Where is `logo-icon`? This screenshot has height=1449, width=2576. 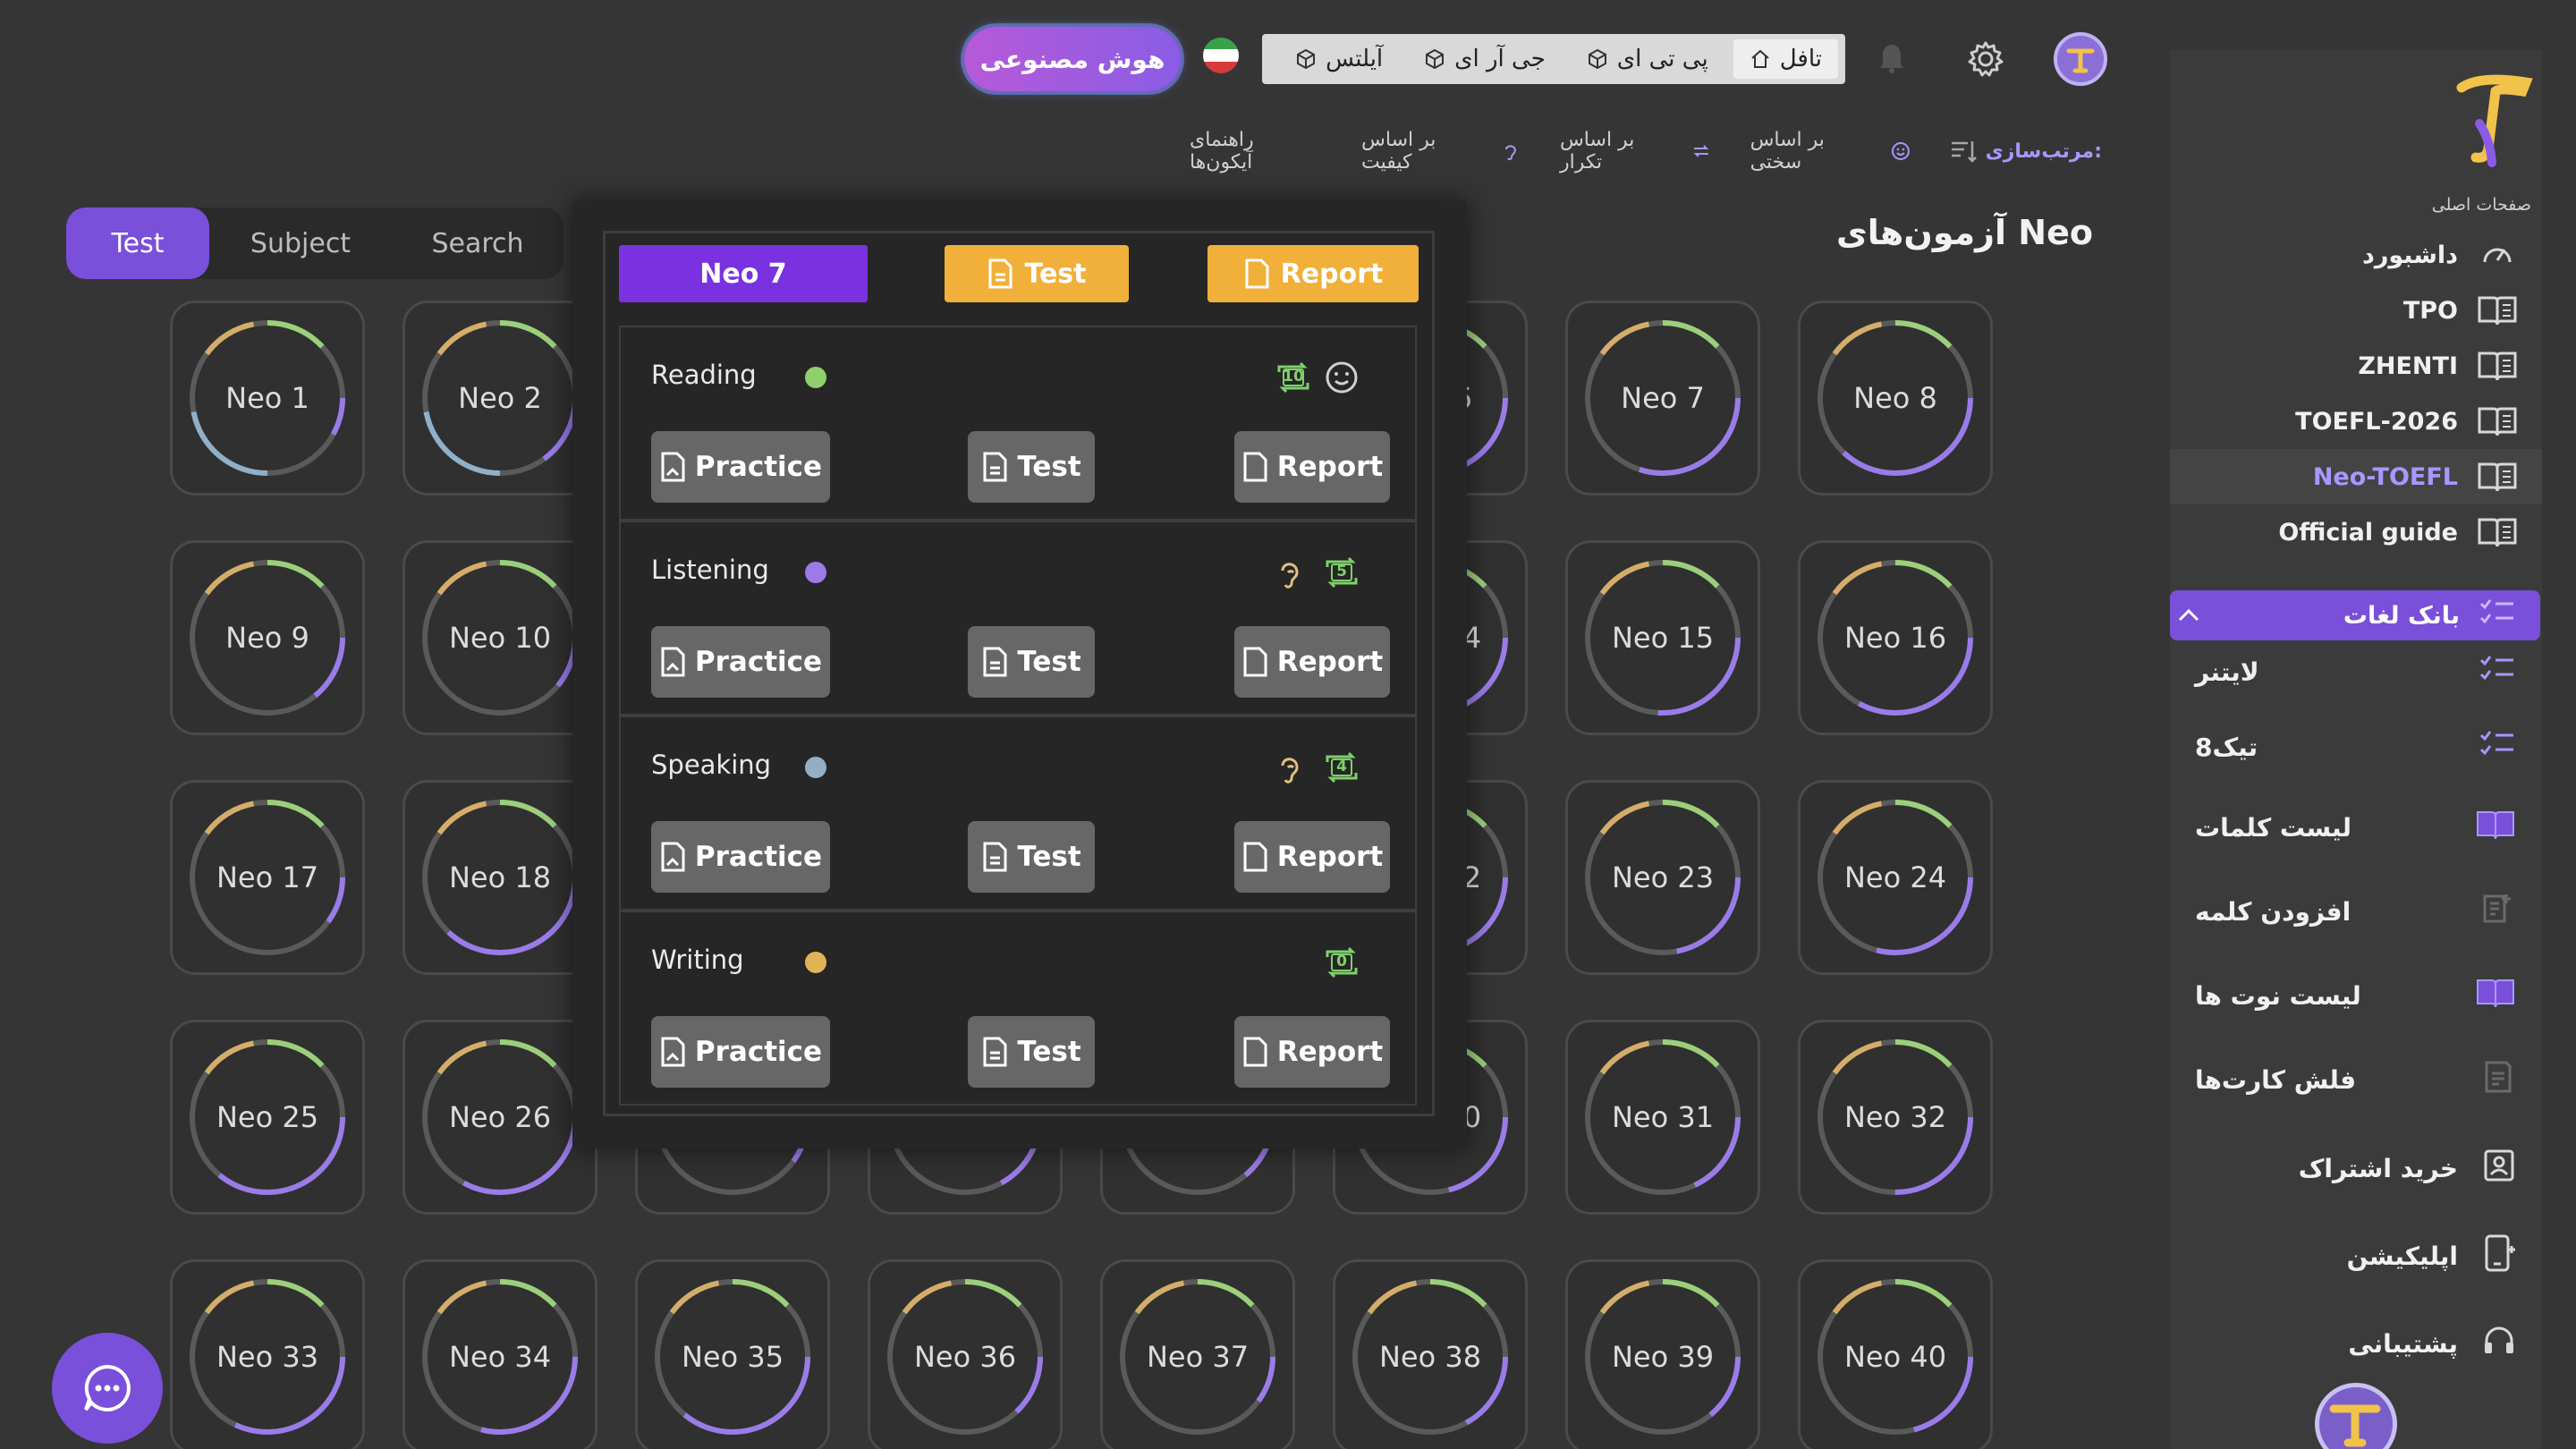 logo-icon is located at coordinates (2493, 119).